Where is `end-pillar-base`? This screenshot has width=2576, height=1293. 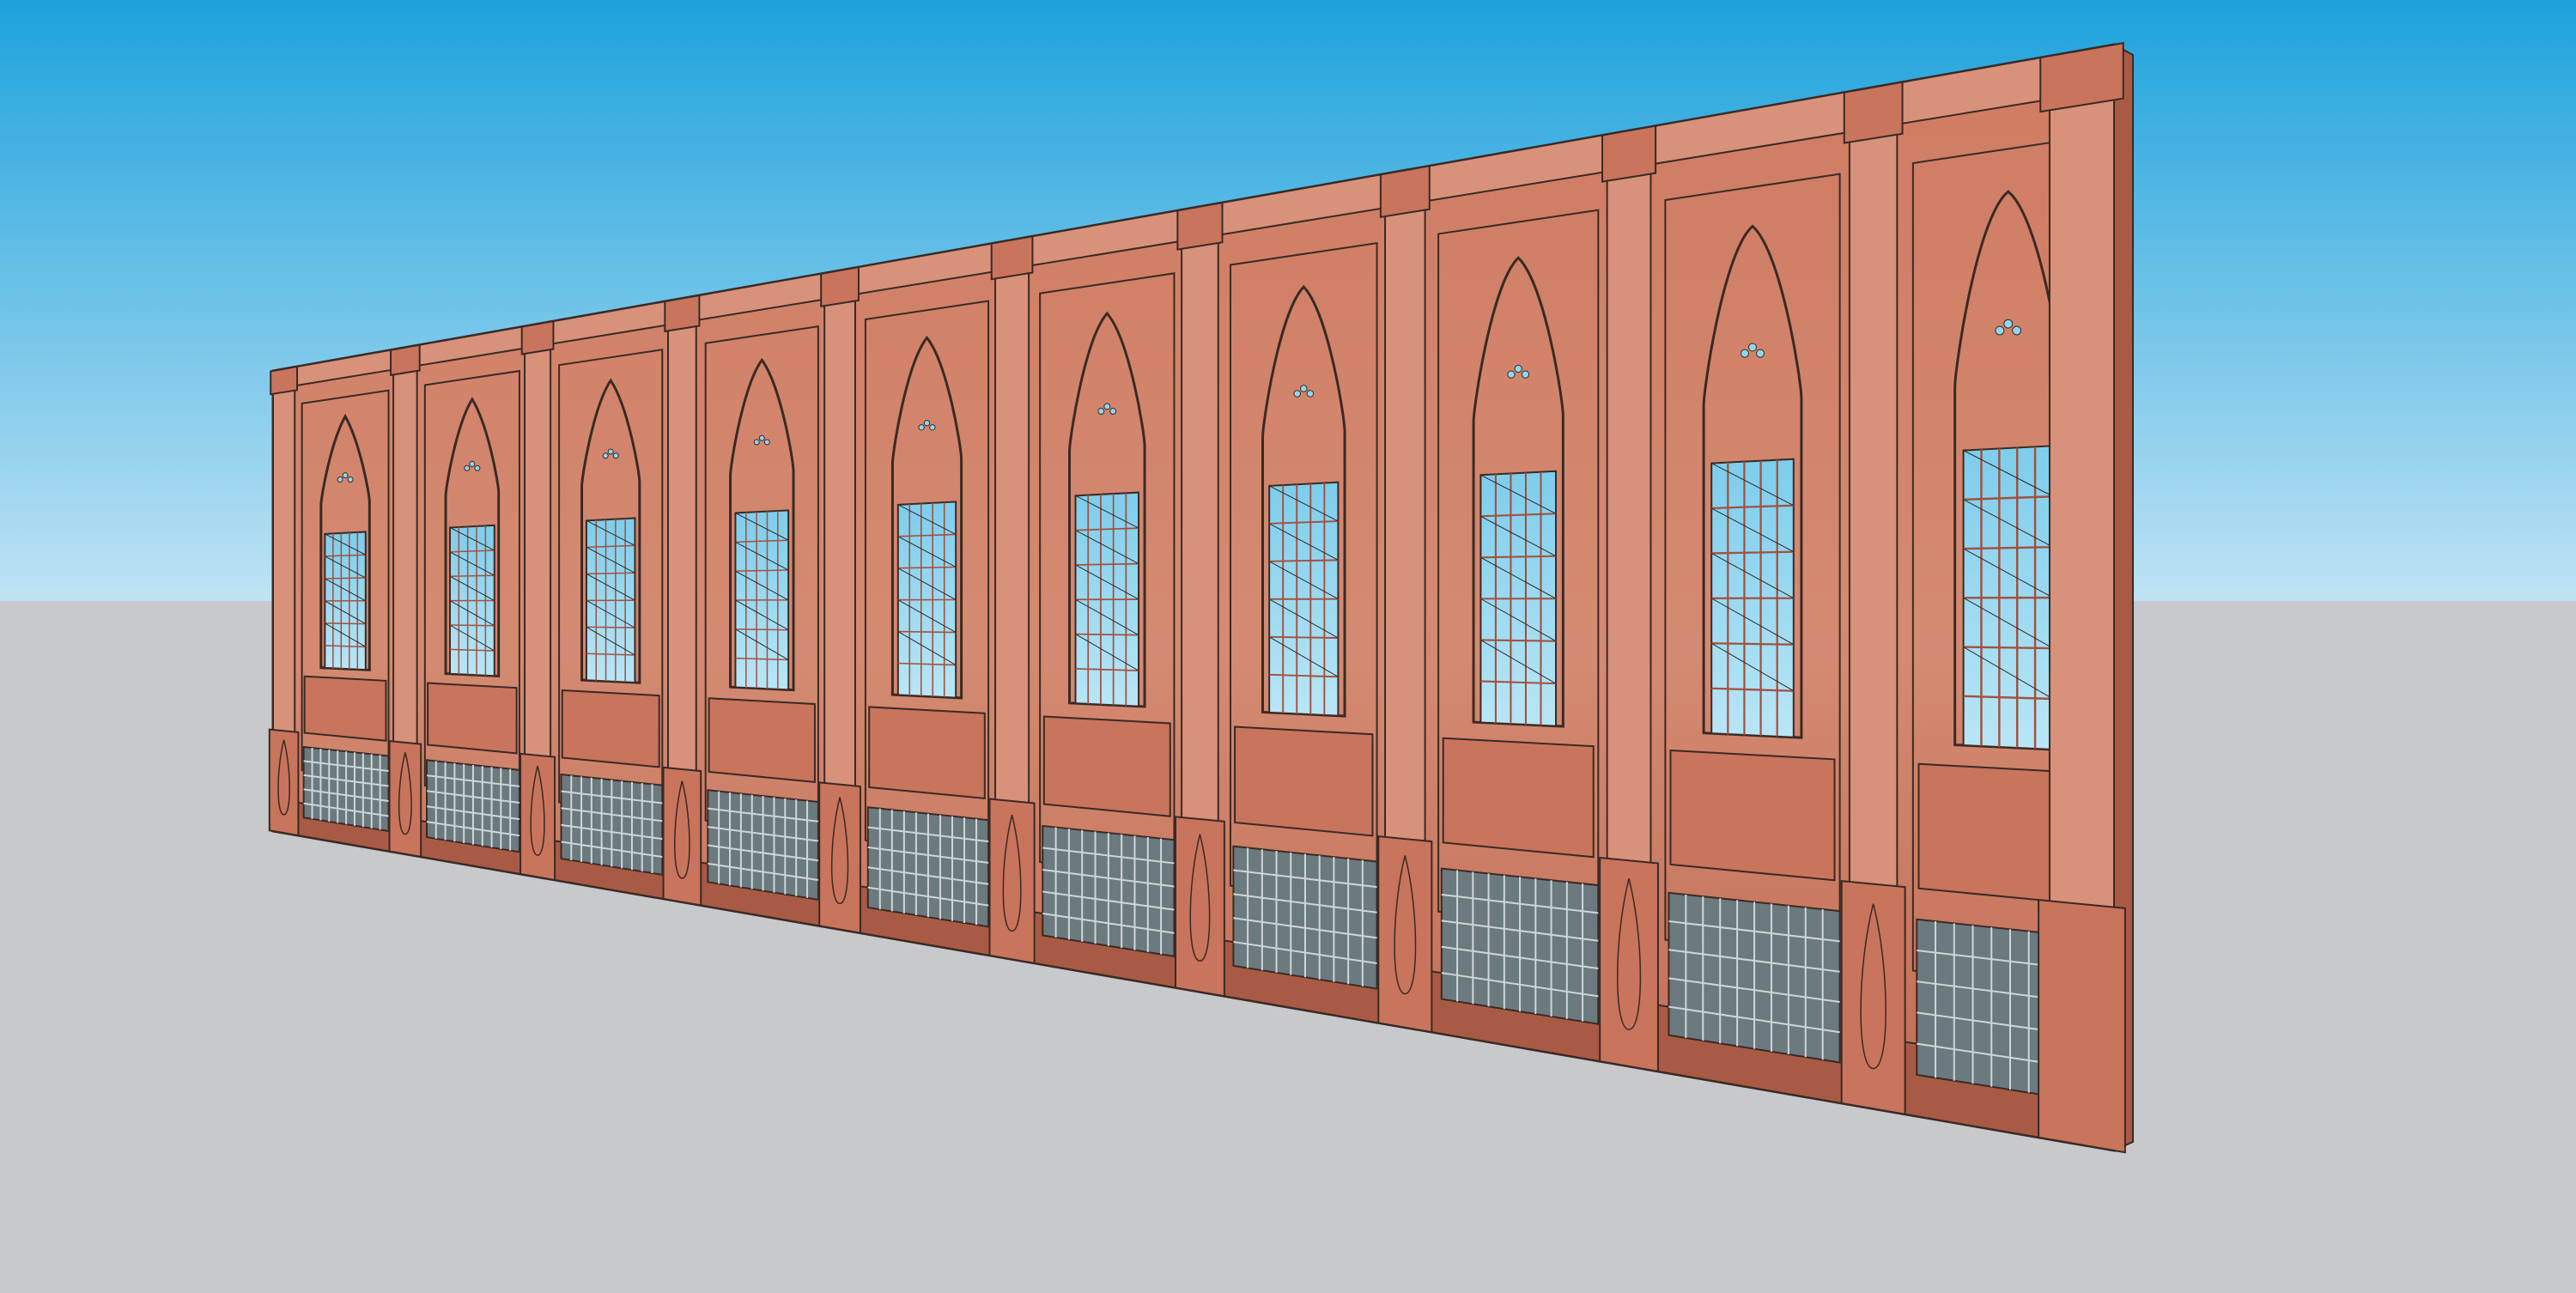
end-pillar-base is located at coordinates (2082, 1026).